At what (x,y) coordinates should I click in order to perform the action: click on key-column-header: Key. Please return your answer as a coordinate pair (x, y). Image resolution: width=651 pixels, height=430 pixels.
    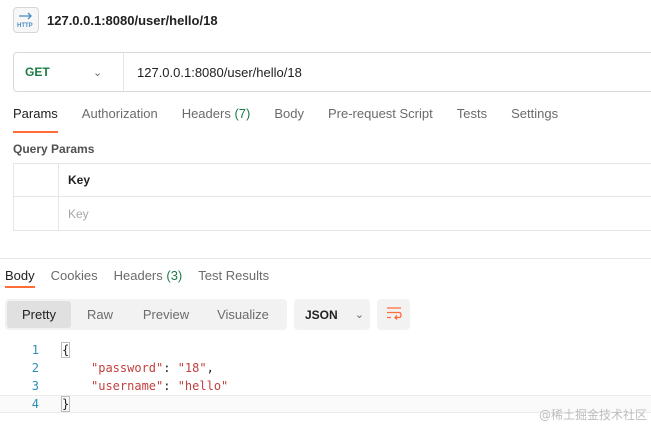
    Looking at the image, I should click on (79, 180).